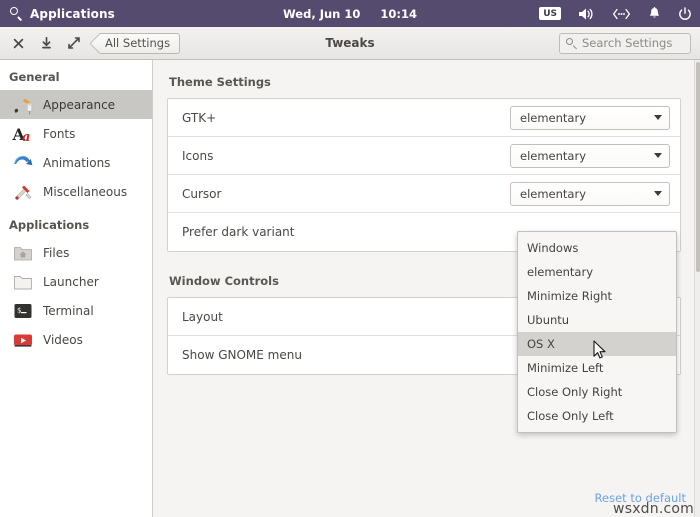 The width and height of the screenshot is (700, 517). I want to click on desktop-top-panel: Applications Wed, Jun 10 10:14 us, so click(350, 13).